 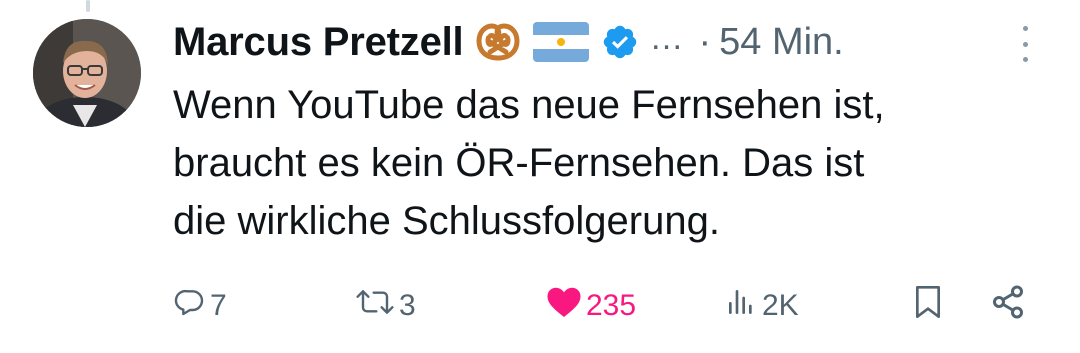 I want to click on reply-button: 7, so click(x=200, y=306).